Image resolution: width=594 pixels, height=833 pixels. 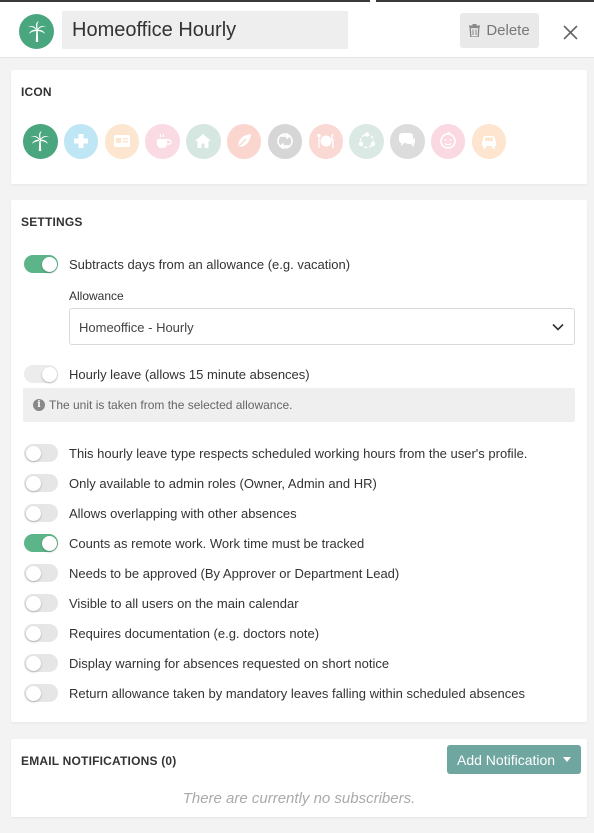 I want to click on trash-icon, so click(x=475, y=30).